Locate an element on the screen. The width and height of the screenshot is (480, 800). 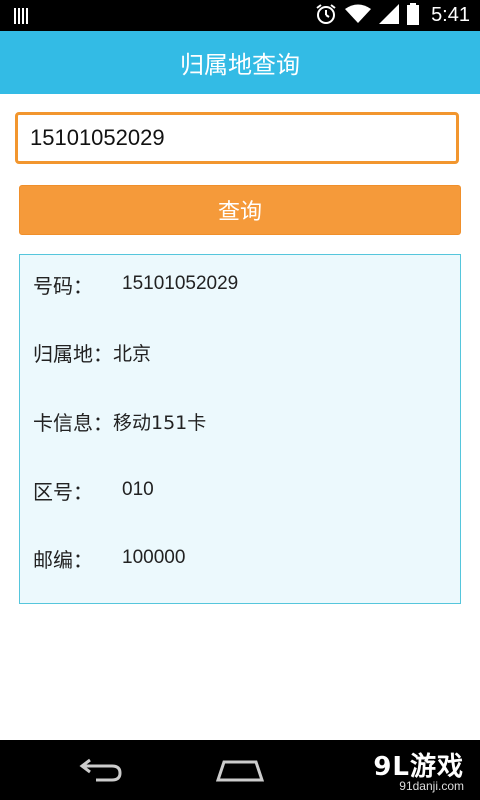
result-row-location: 归属地： 北京 is located at coordinates (92, 352).